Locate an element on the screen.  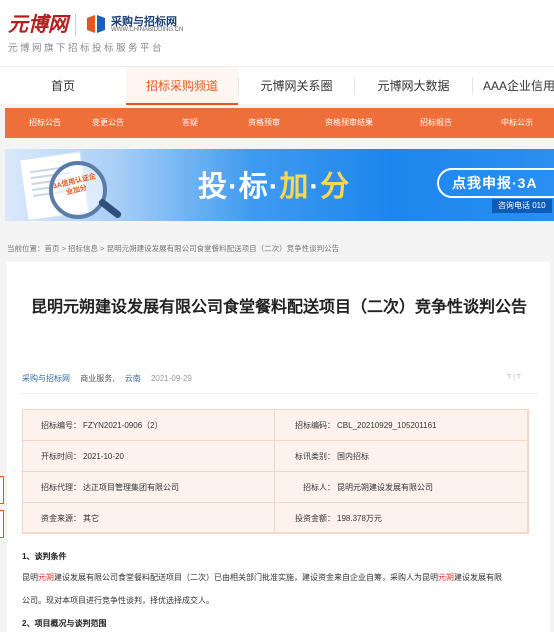
article-region: 云南 is located at coordinates (133, 378).